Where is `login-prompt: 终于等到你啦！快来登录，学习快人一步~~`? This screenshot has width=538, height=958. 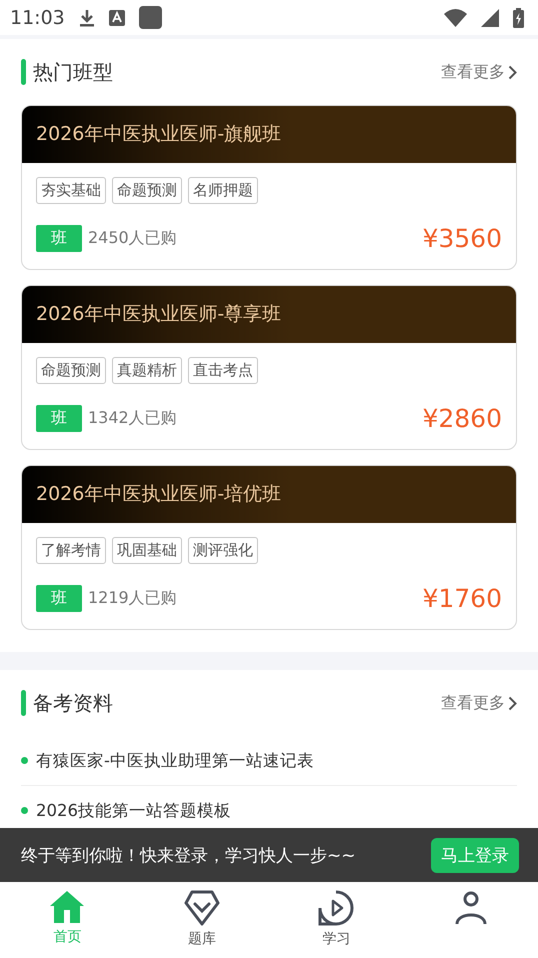
login-prompt: 终于等到你啦！快来登录，学习快人一步~~ is located at coordinates (188, 855).